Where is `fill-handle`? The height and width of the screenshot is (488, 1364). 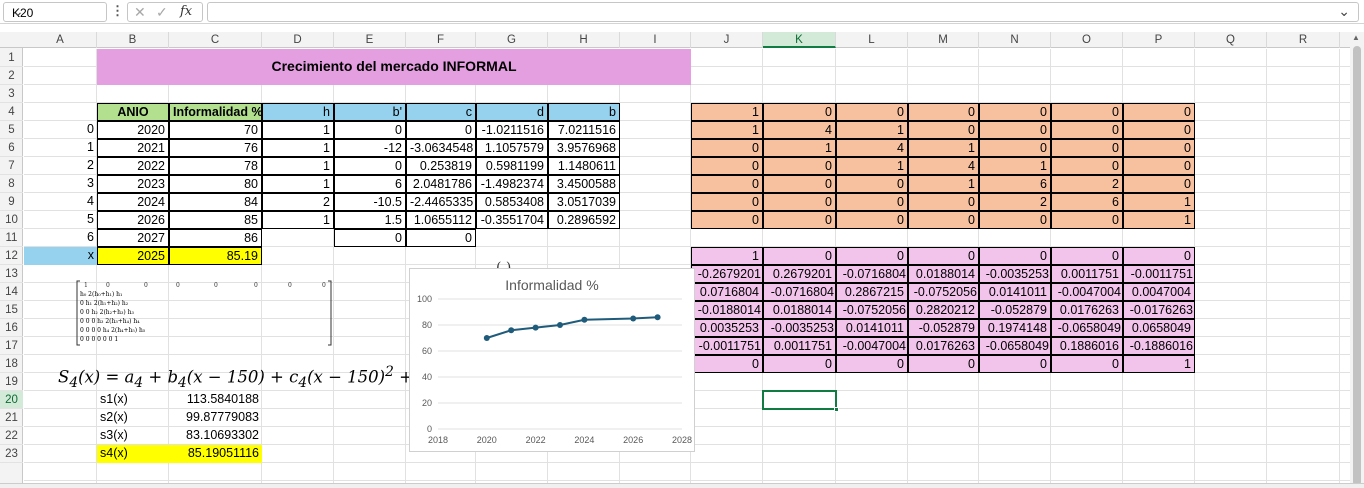
fill-handle is located at coordinates (836, 409).